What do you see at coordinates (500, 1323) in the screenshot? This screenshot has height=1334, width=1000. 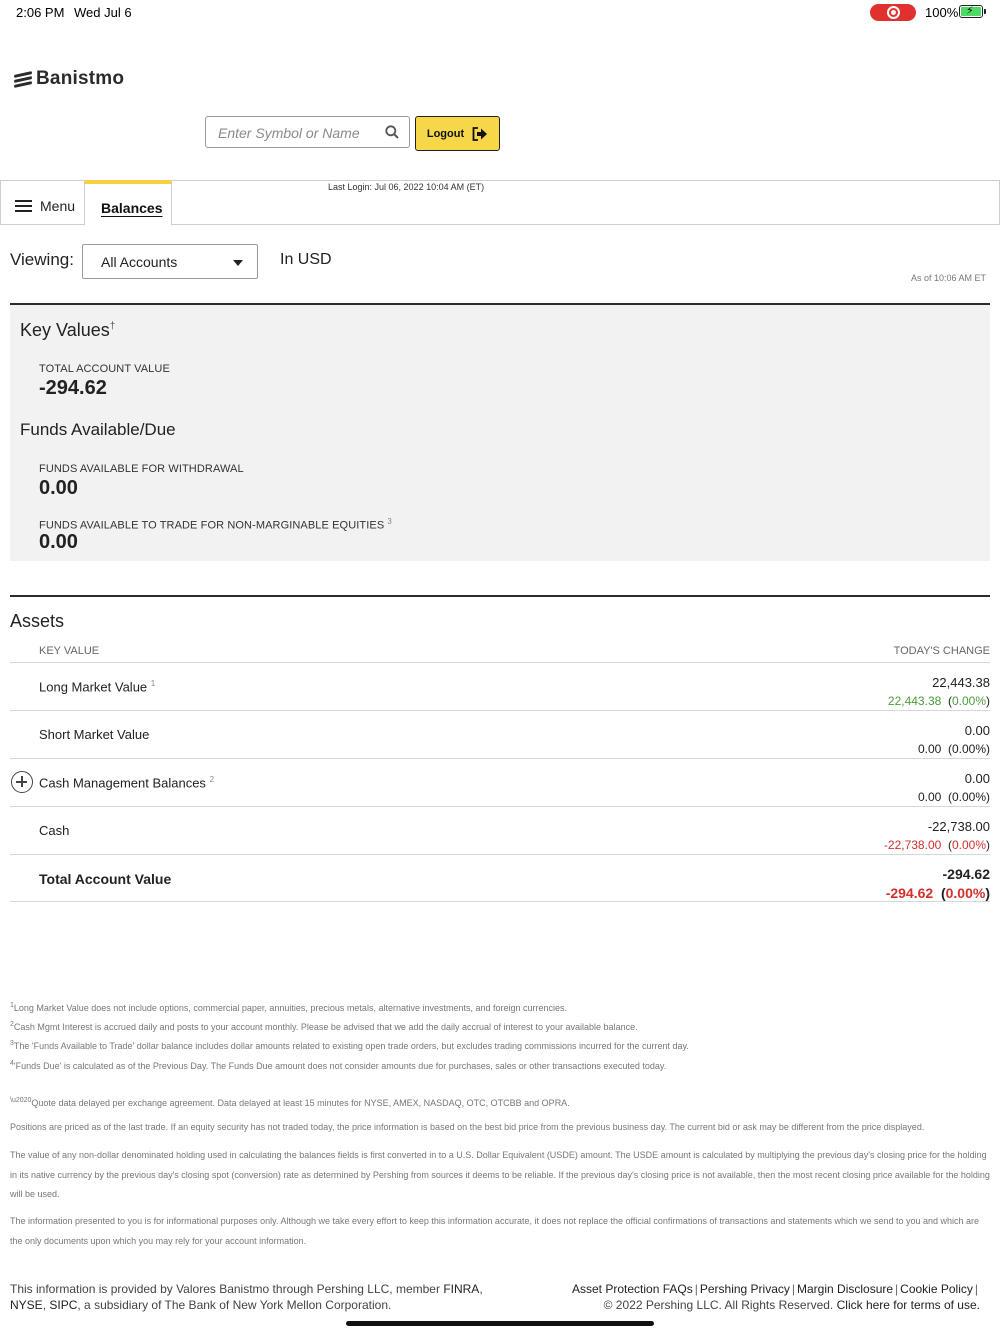 I see `home-indicator` at bounding box center [500, 1323].